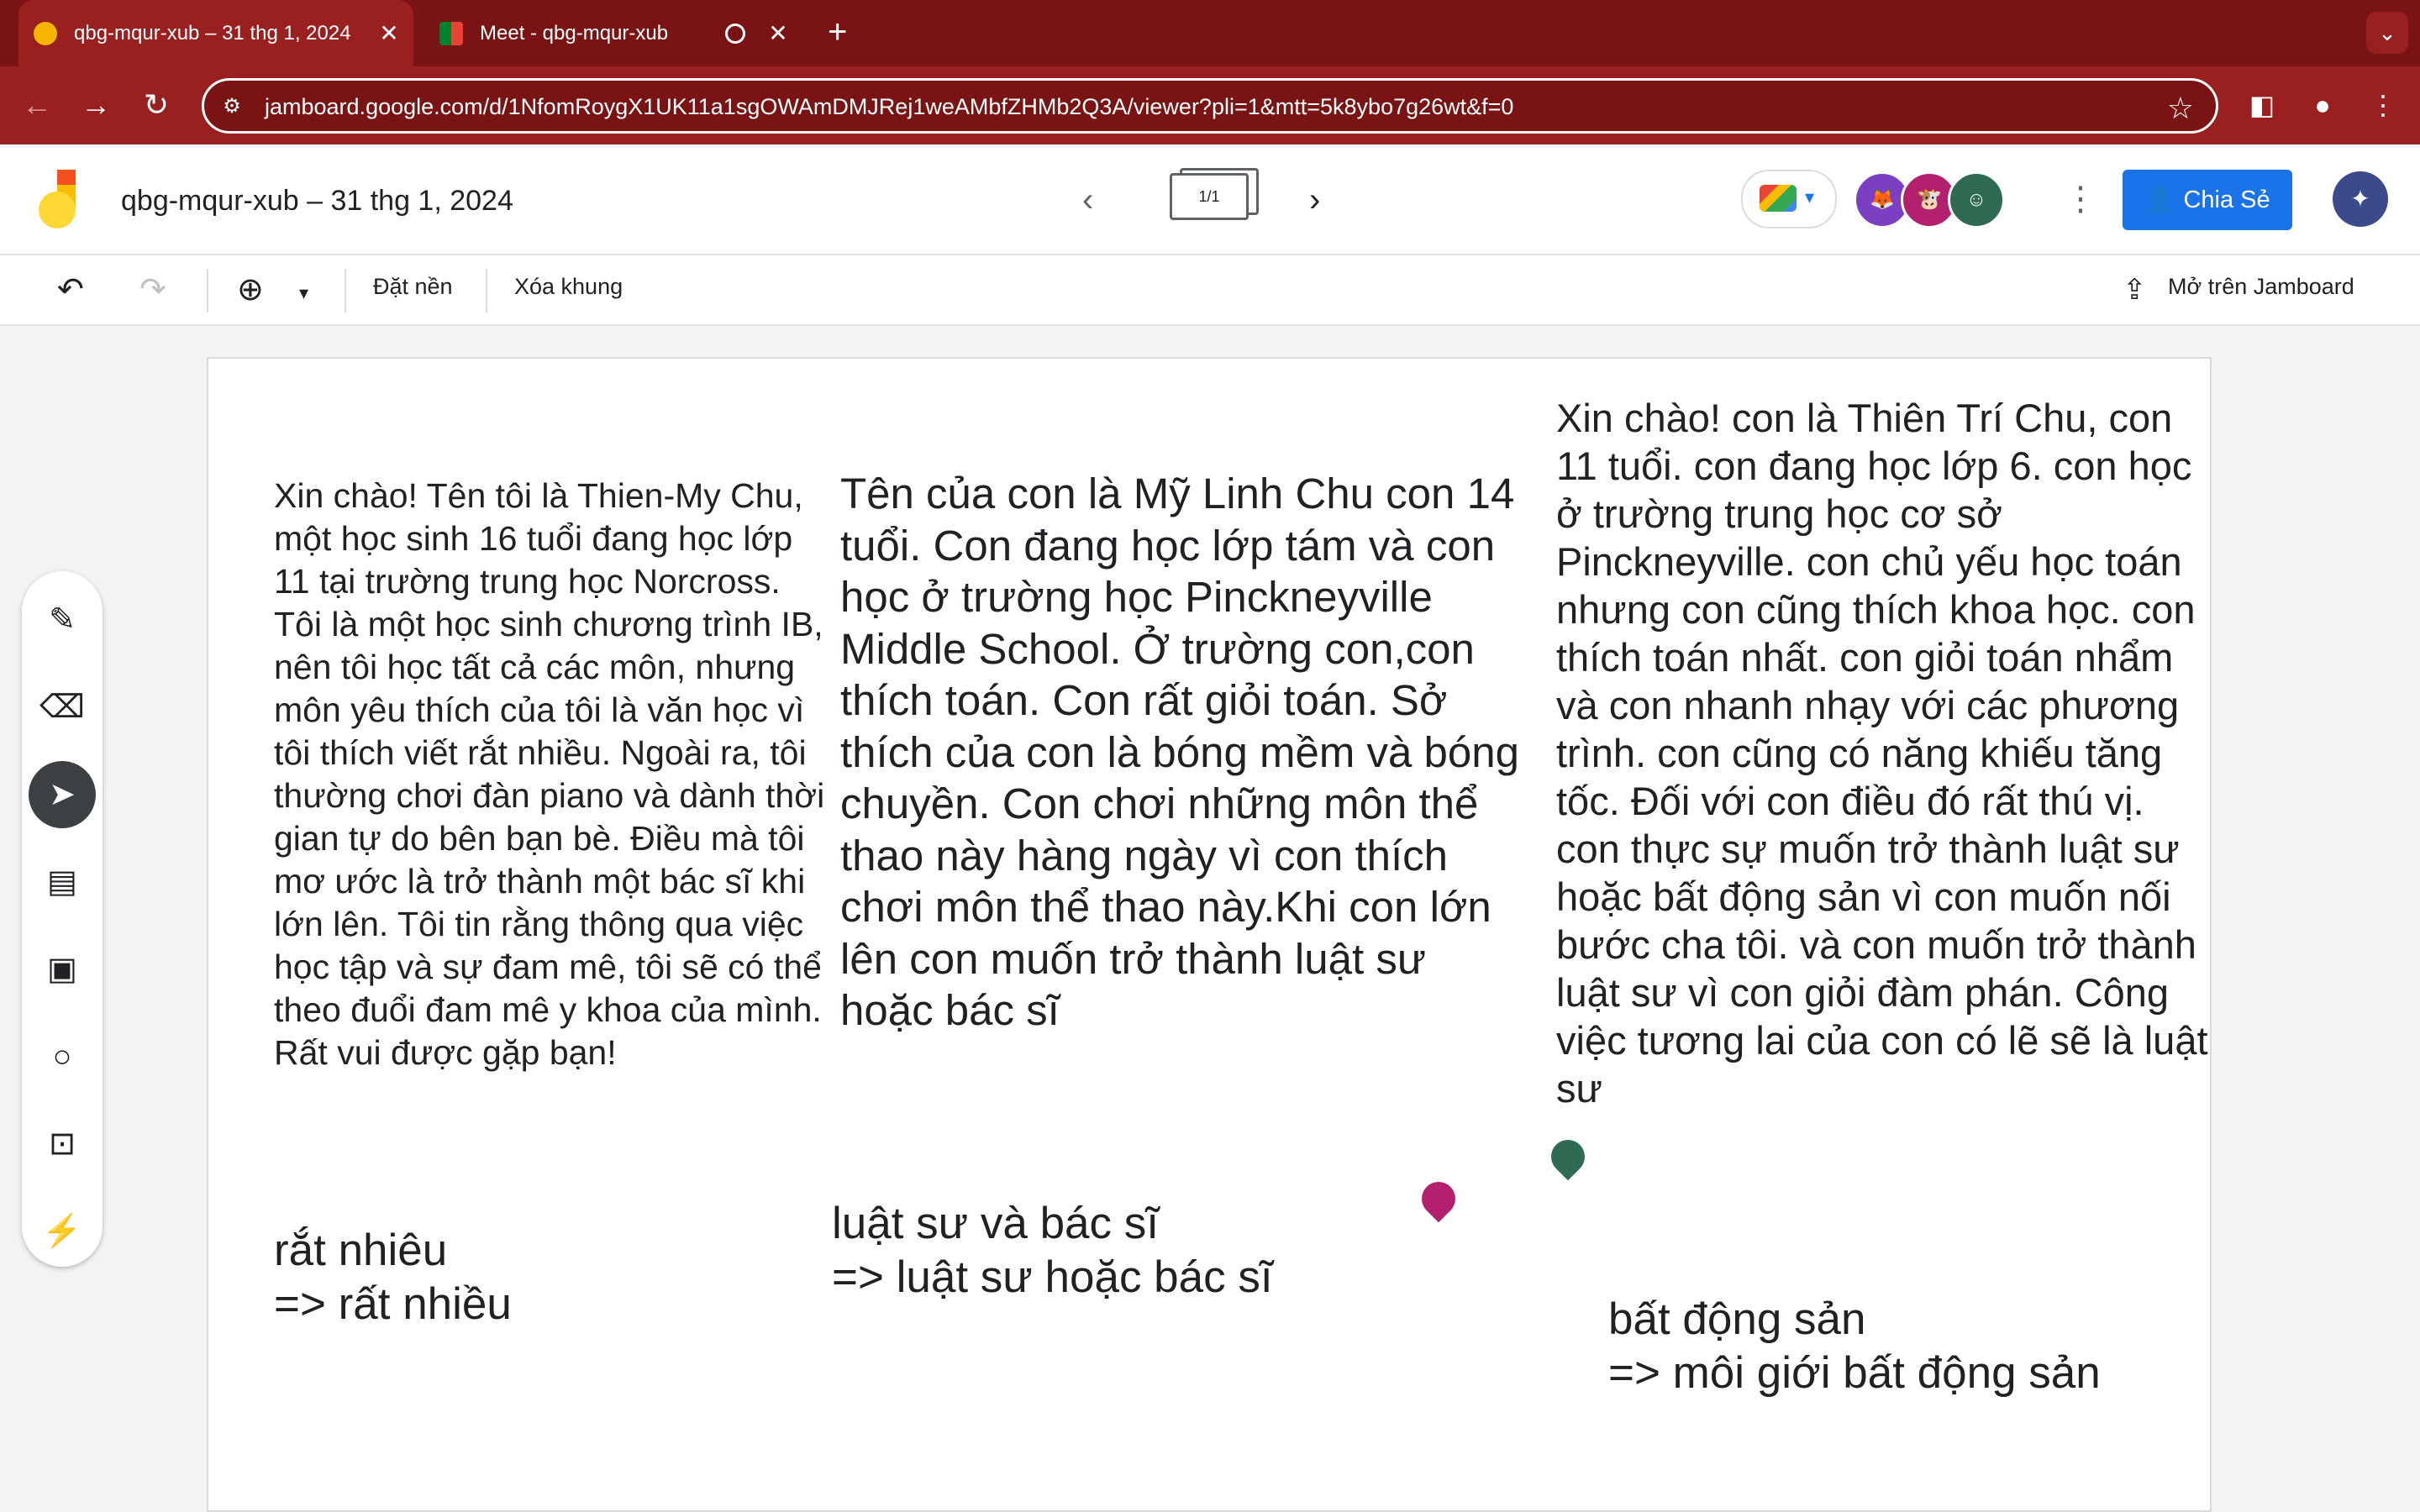  Describe the element at coordinates (62, 969) in the screenshot. I see `image-icon: ▣` at that location.